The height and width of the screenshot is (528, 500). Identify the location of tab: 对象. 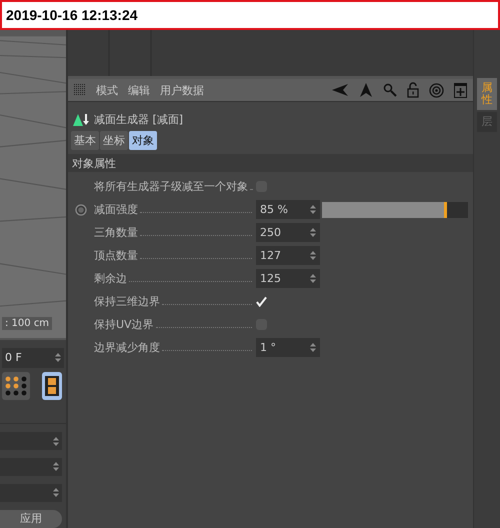
(143, 140).